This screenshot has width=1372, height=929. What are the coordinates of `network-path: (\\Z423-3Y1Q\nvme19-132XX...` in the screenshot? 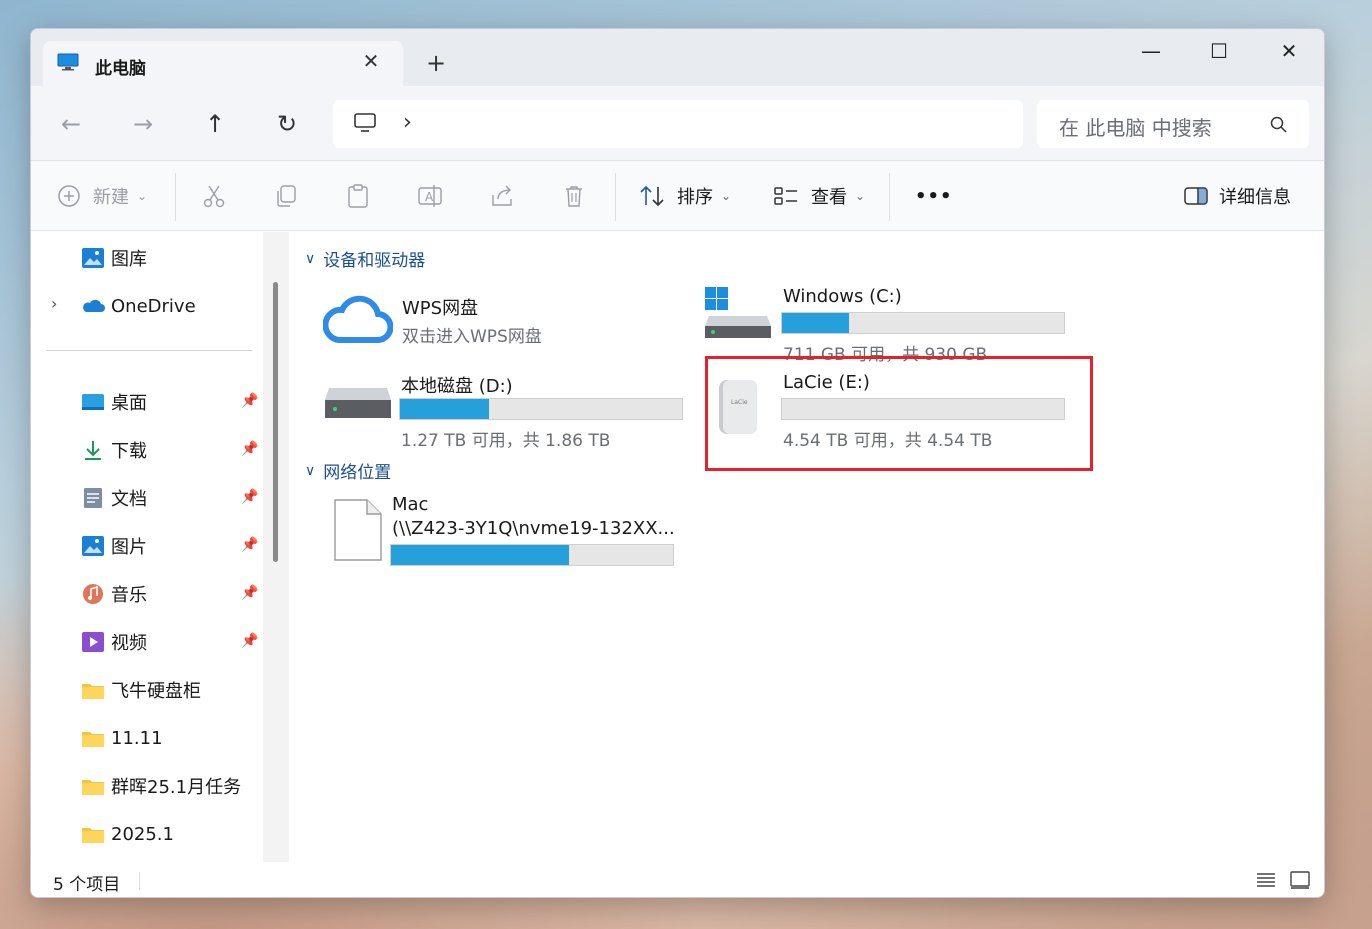 It's located at (533, 528).